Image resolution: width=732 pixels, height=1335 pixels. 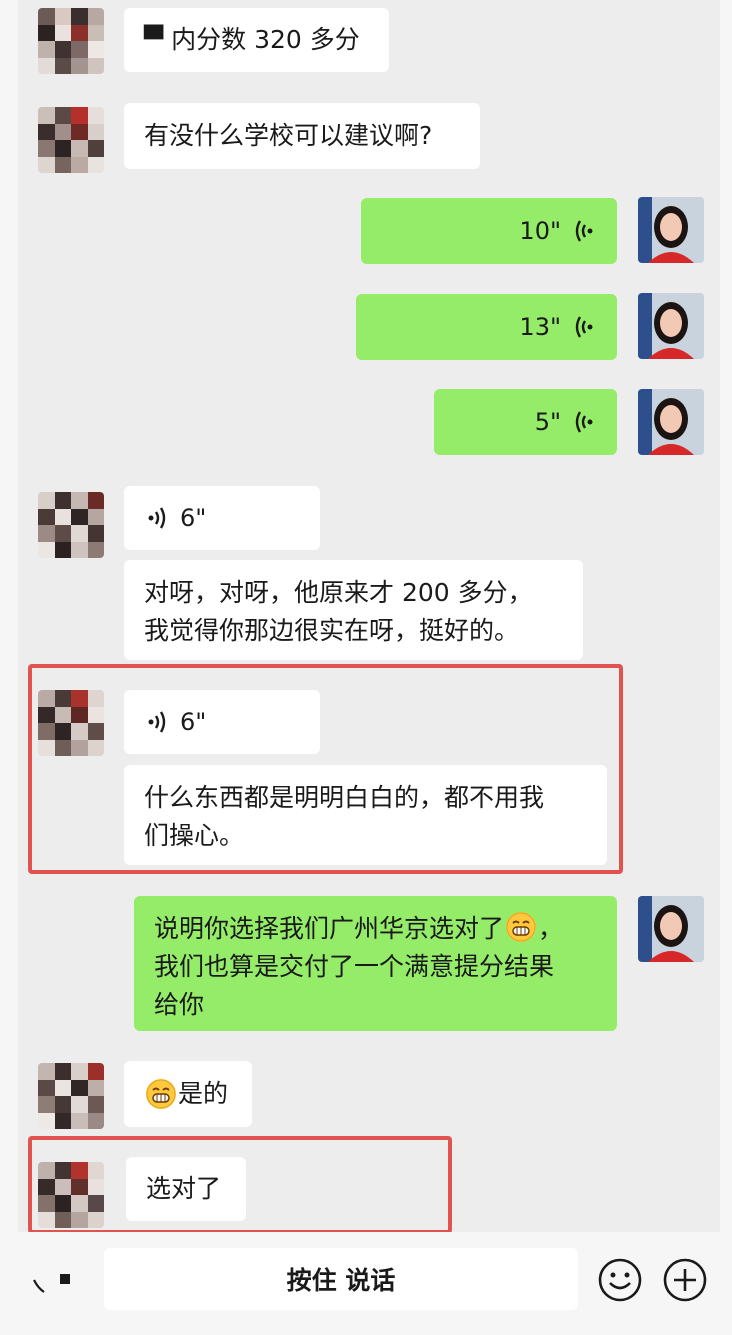 What do you see at coordinates (354, 985) in the screenshot?
I see `message-text: 我们也算是交付了一个满意提分结果 给你` at bounding box center [354, 985].